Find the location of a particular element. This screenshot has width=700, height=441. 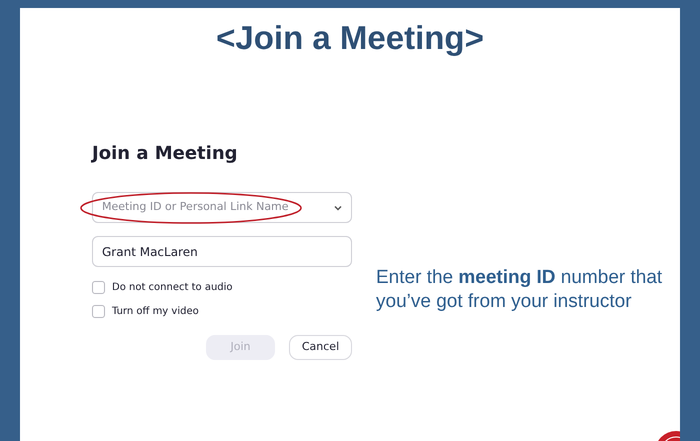

slide-title: <Join a Meeting> is located at coordinates (350, 38).